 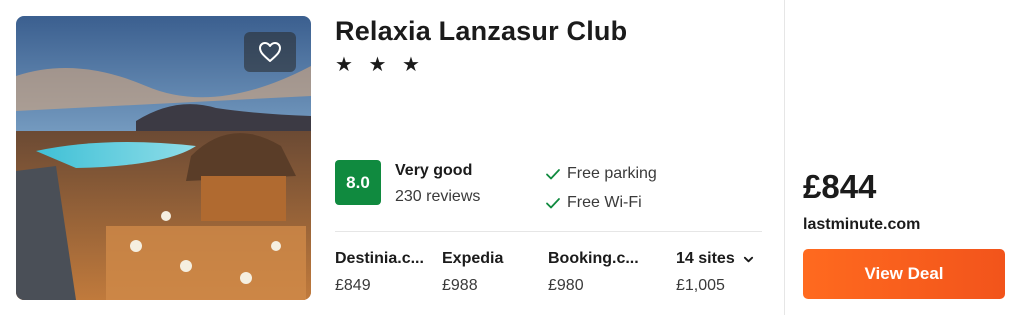 I want to click on view-deal-button: View Deal, so click(x=904, y=274).